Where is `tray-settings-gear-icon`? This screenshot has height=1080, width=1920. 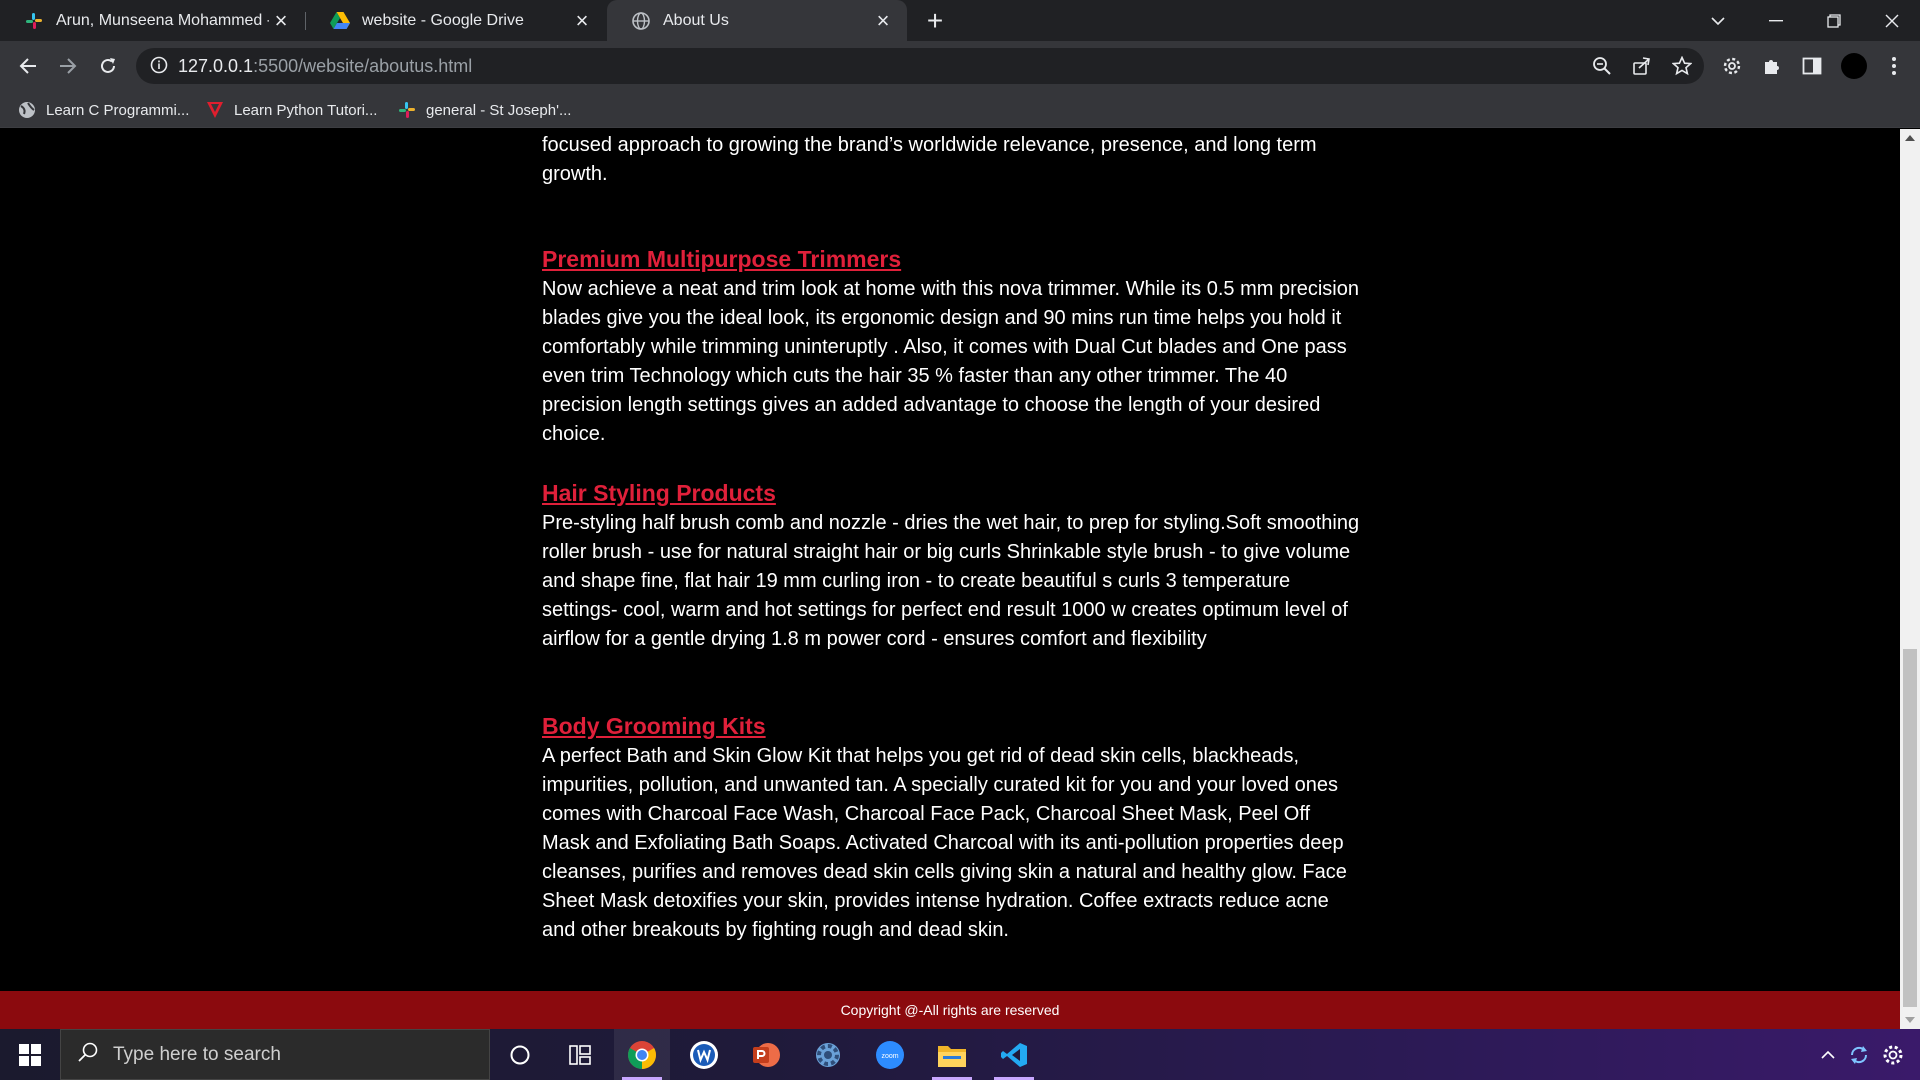
tray-settings-gear-icon is located at coordinates (1893, 1054).